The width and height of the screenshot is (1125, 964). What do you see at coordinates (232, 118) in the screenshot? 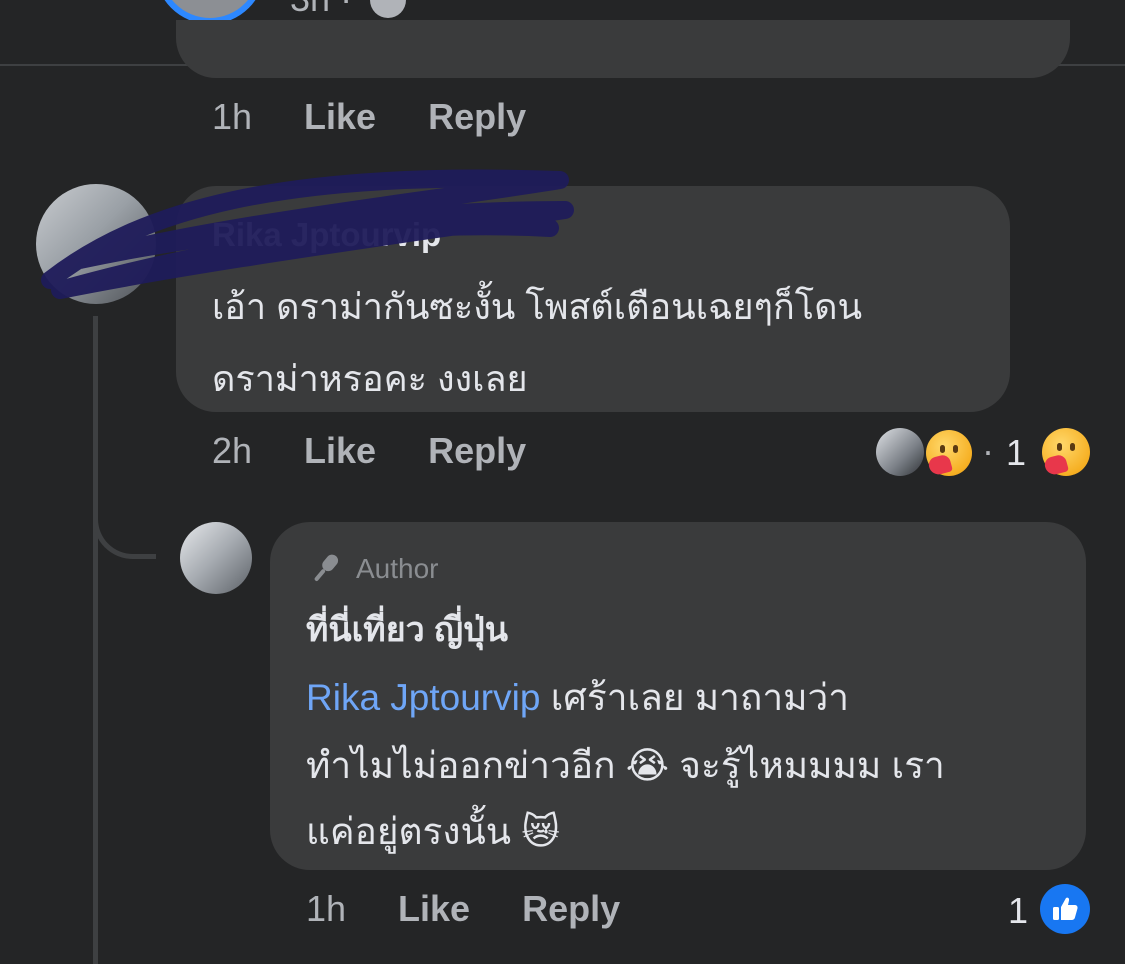
I see `comment1-time: 1h` at bounding box center [232, 118].